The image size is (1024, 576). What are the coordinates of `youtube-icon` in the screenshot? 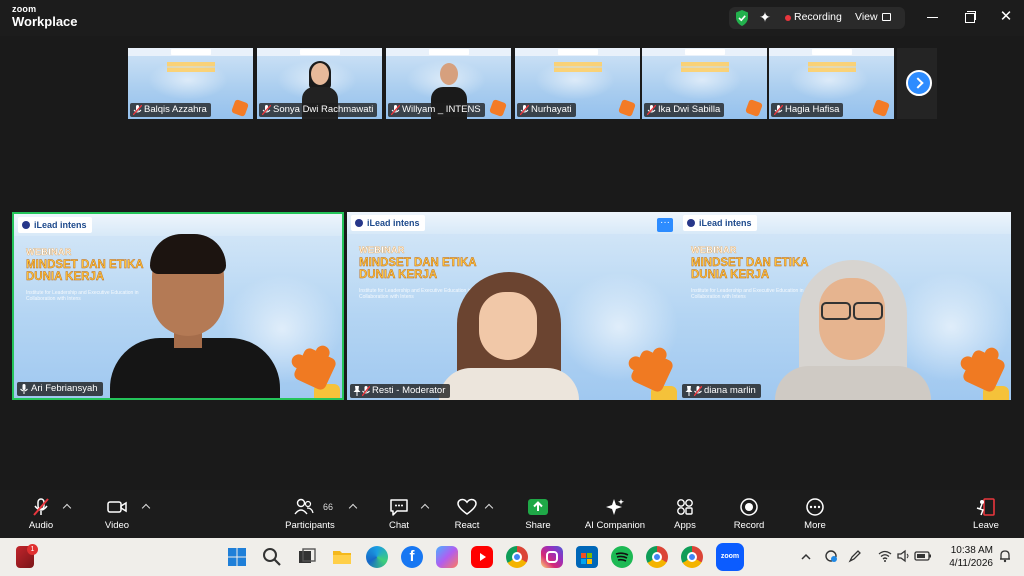 It's located at (482, 557).